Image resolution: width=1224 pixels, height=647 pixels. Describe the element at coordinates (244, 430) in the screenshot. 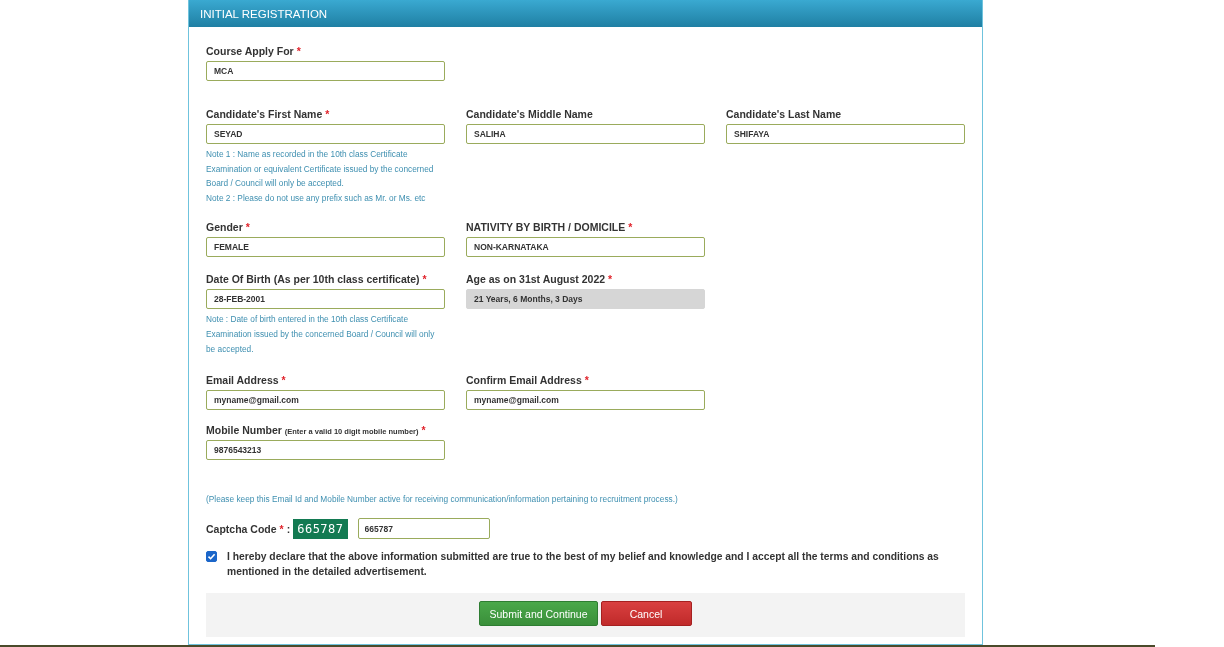

I see `field-label: Mobile Number` at that location.